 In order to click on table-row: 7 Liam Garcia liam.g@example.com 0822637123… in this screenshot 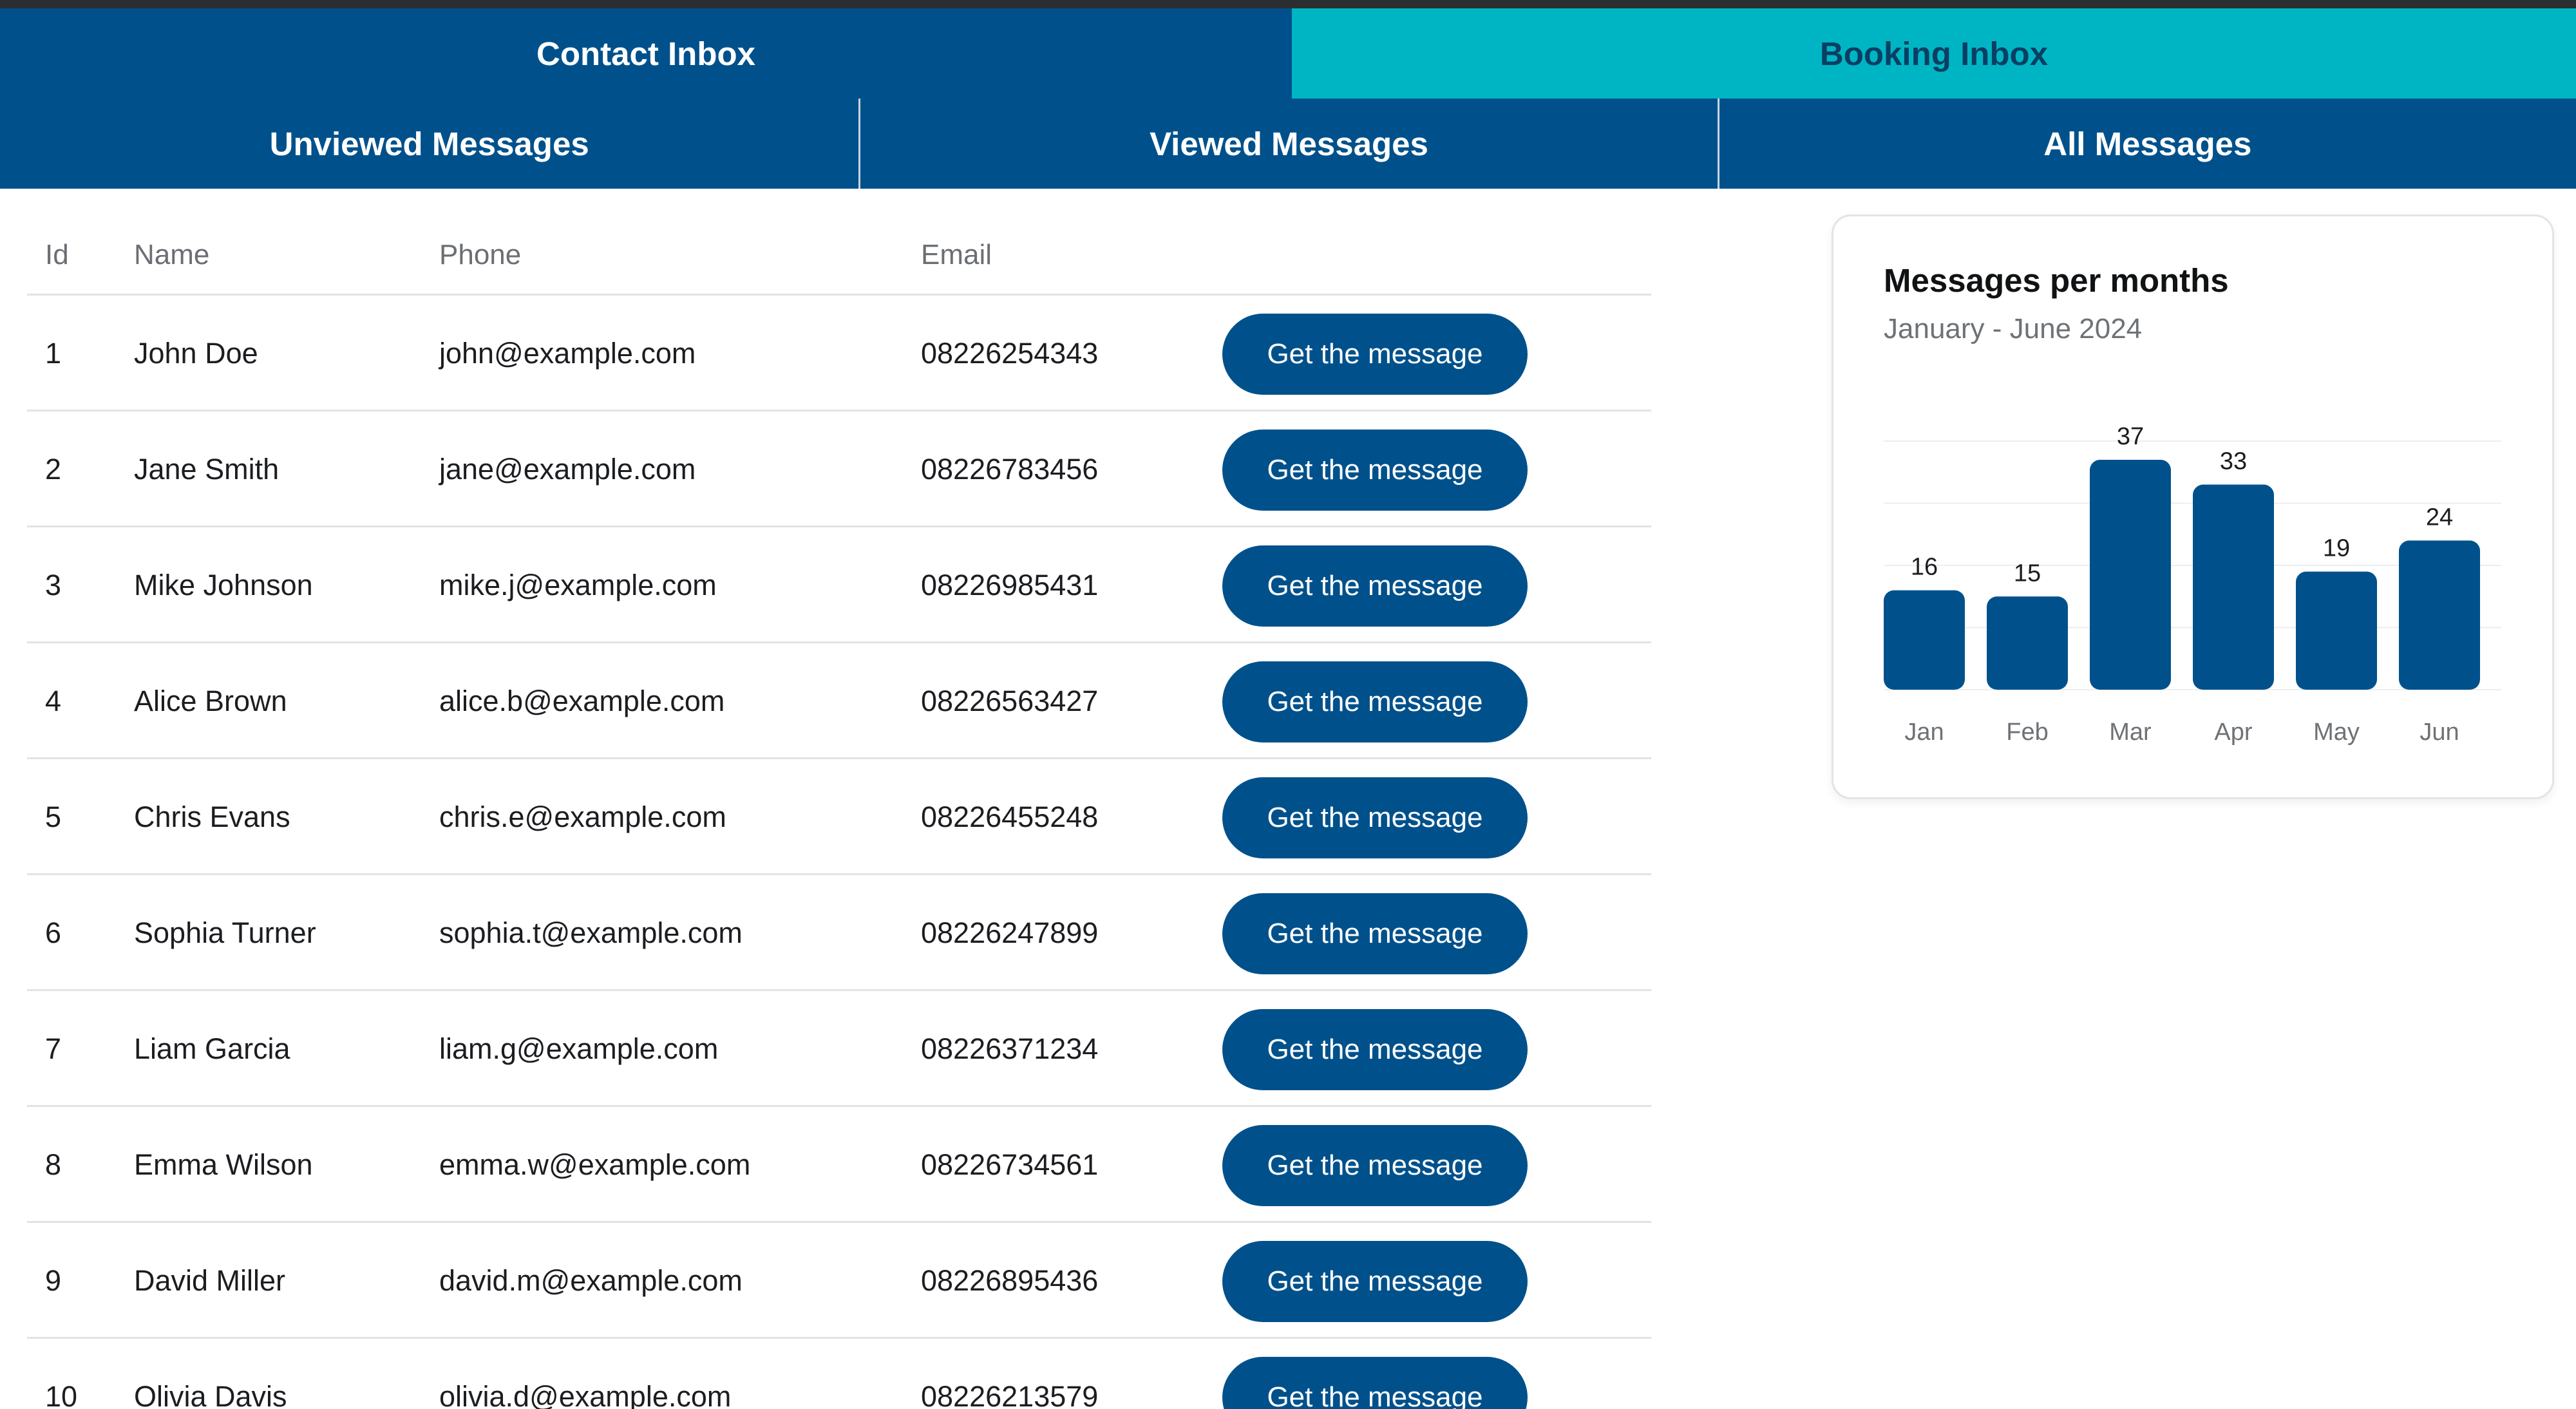, I will do `click(839, 1049)`.